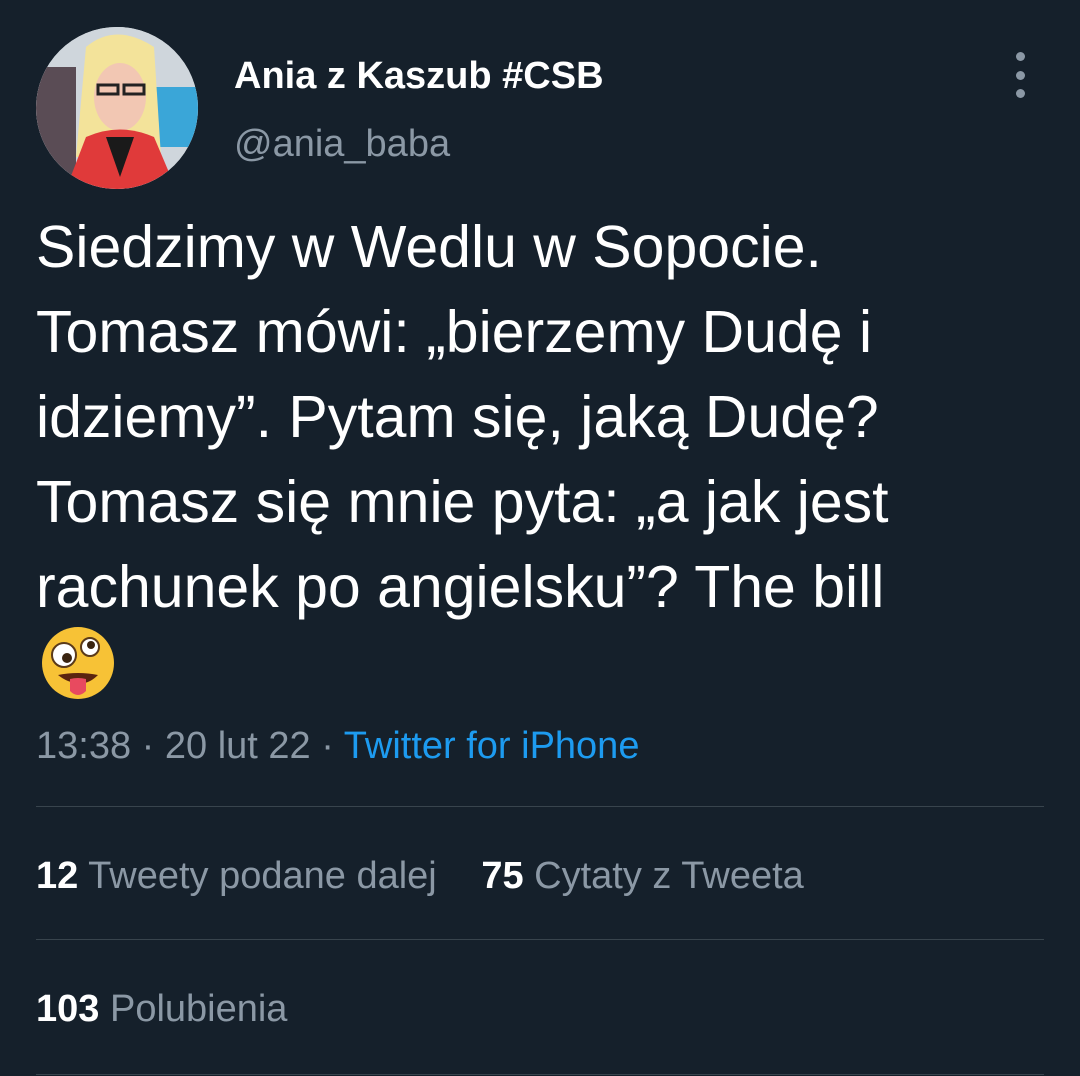  Describe the element at coordinates (83, 746) in the screenshot. I see `tweet-time: 13:38` at that location.